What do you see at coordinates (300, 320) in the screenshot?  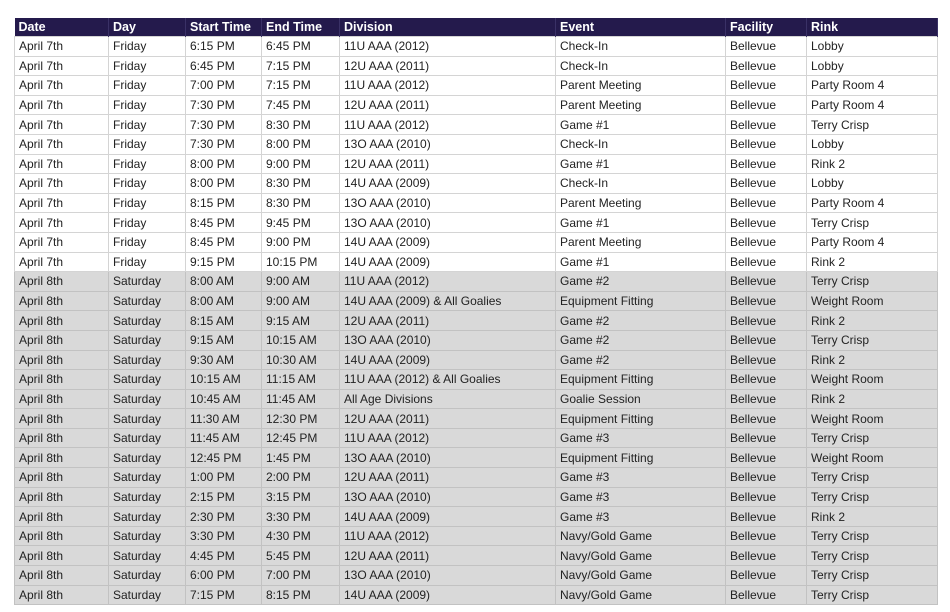 I see `end-time-cell: 9:15 AM` at bounding box center [300, 320].